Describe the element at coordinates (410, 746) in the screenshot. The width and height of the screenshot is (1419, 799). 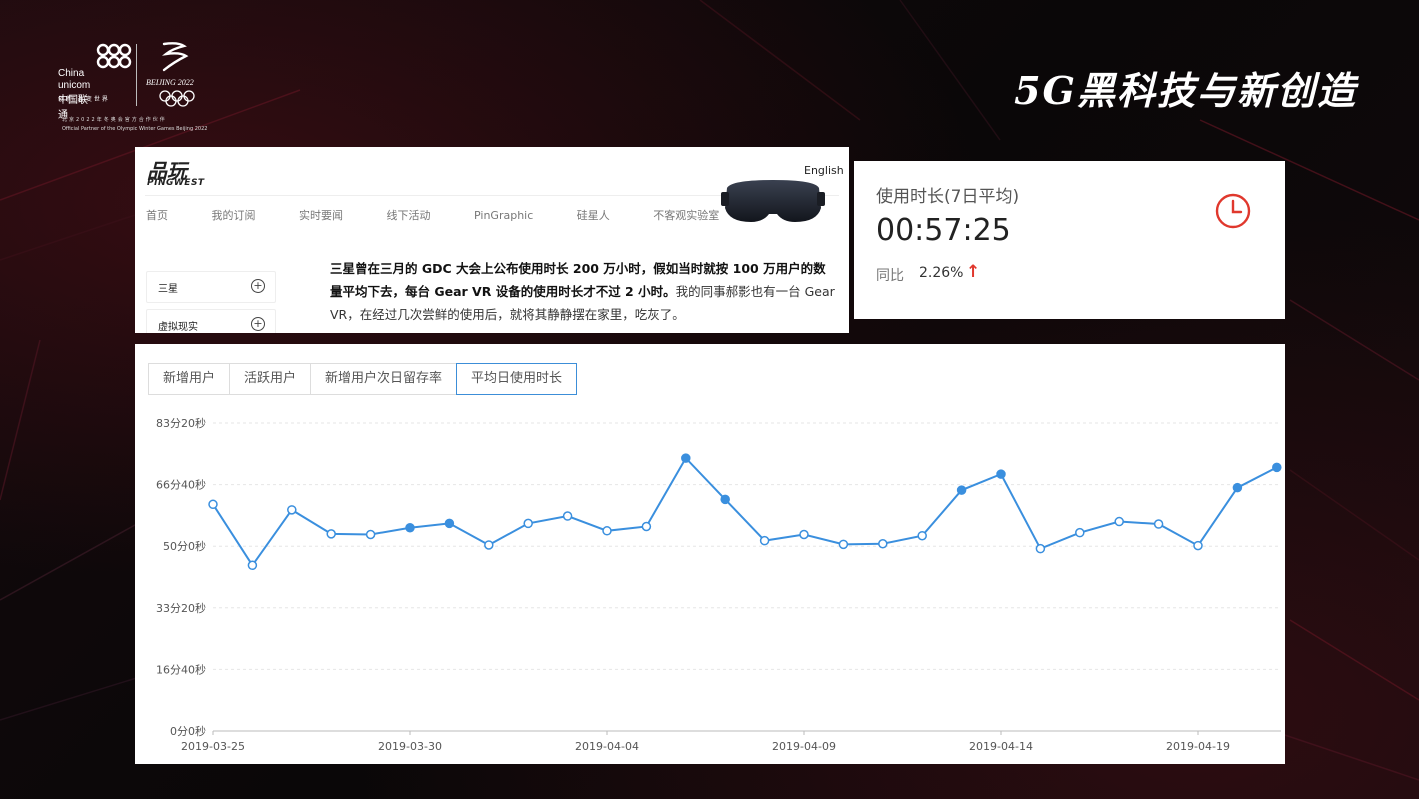
I see `x-tick-label: 2019-03-30` at that location.